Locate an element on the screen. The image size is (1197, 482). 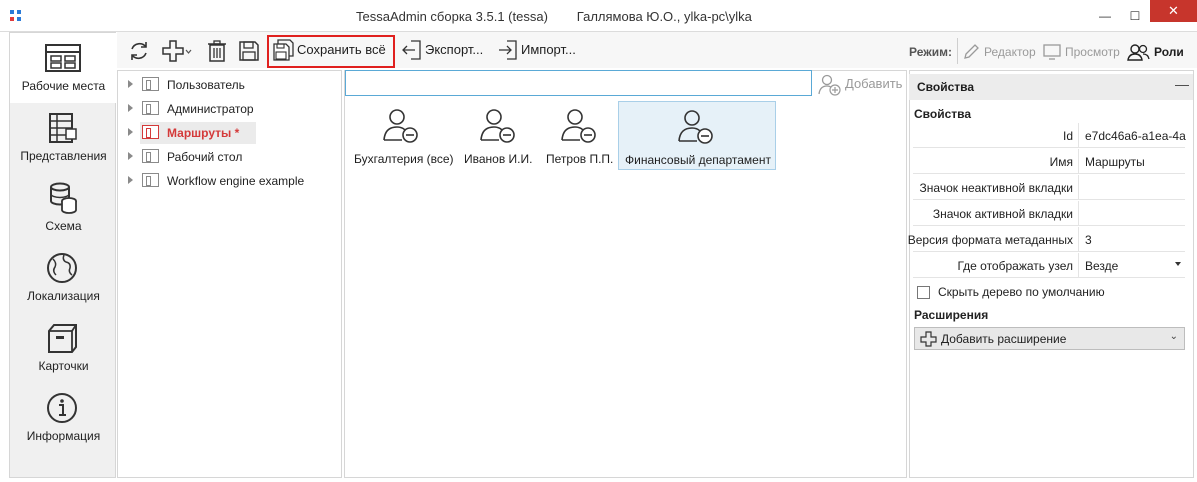
property-row-display-node: Где отображать узел Везде is located at coordinates (1049, 265).